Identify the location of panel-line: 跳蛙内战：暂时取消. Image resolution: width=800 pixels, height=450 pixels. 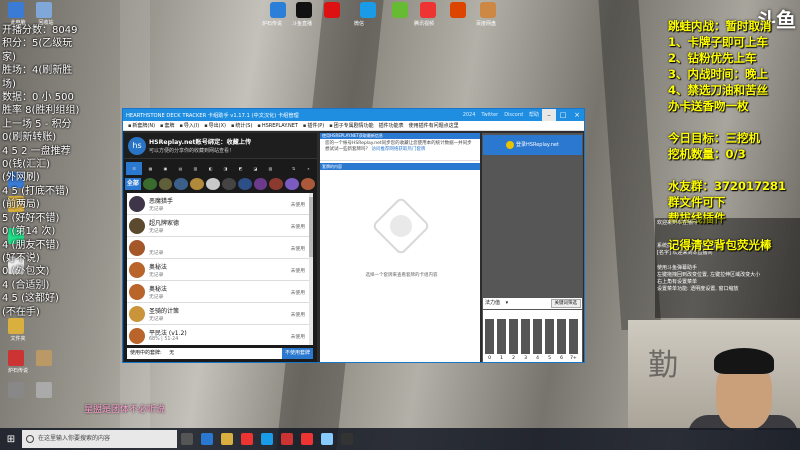
(720, 26).